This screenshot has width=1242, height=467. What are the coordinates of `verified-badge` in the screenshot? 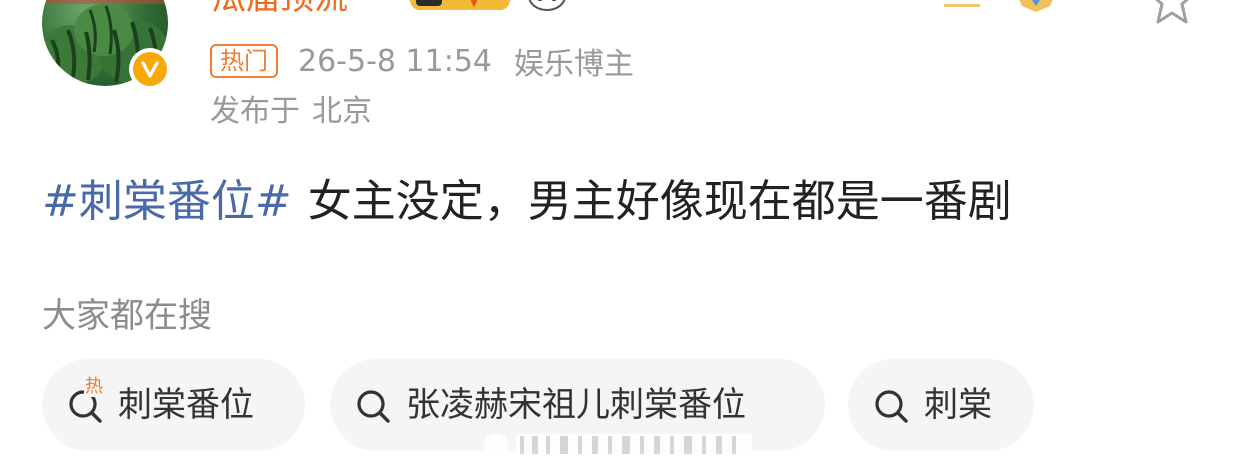 It's located at (150, 69).